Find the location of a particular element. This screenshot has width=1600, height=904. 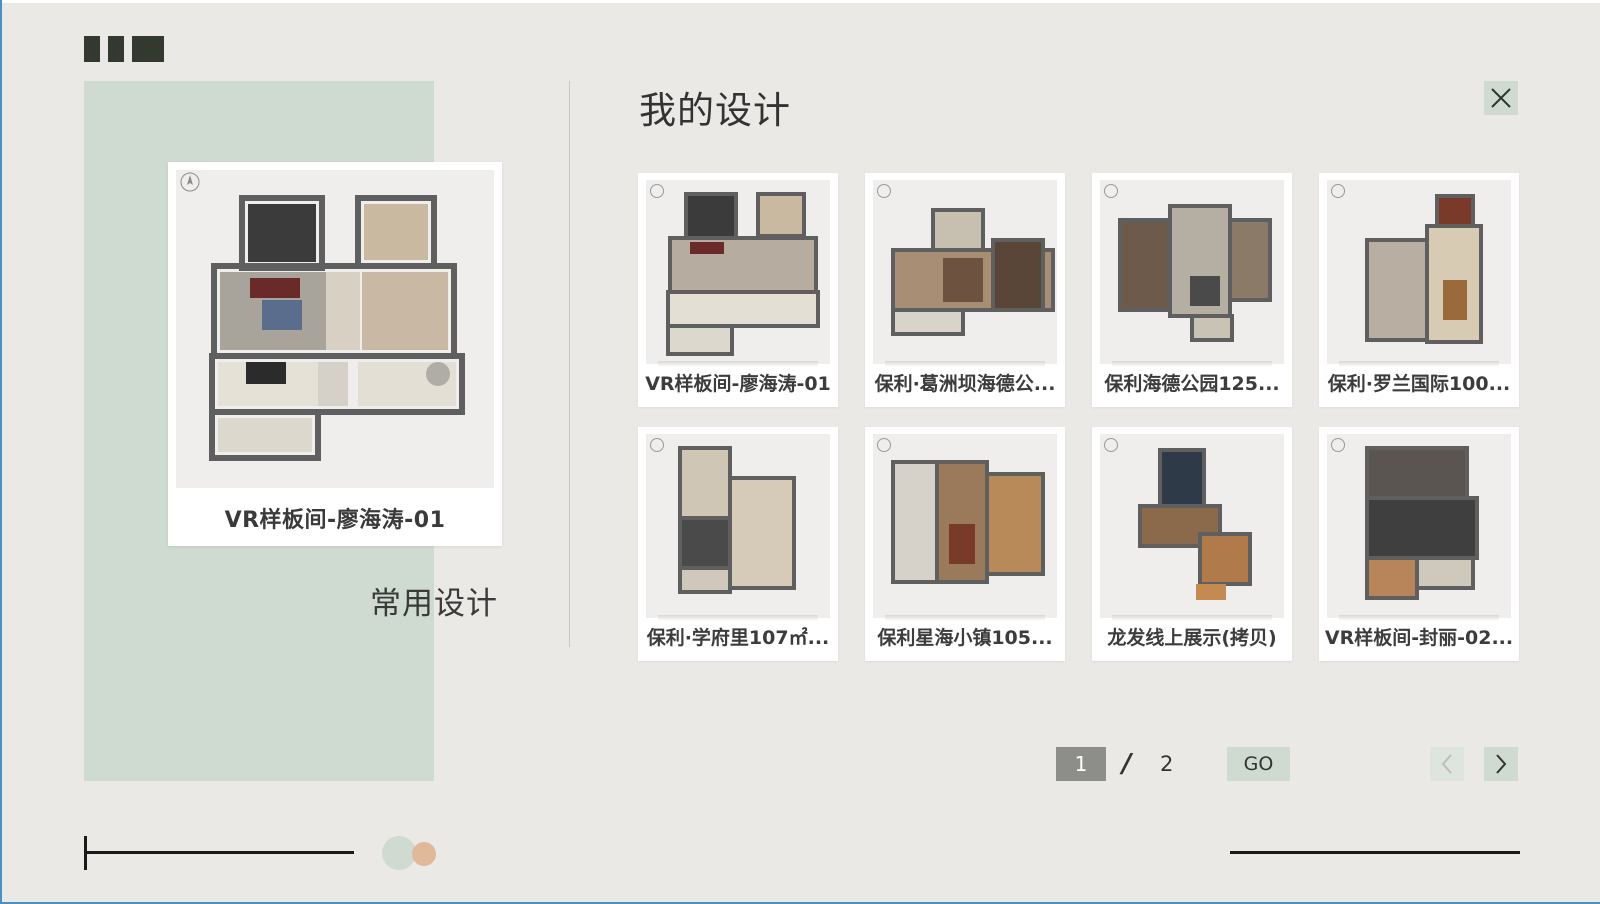

decor-line-right is located at coordinates (1375, 852).